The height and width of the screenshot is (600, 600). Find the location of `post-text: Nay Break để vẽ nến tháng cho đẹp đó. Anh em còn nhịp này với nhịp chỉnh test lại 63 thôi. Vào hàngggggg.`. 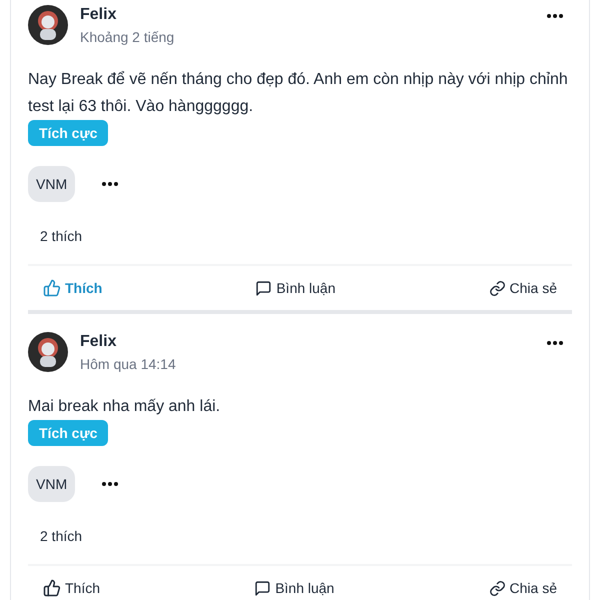

post-text: Nay Break để vẽ nến tháng cho đẹp đó. Anh em còn nhịp này với nhịp chỉnh test lại 63 thôi. Vào hàngggggg. is located at coordinates (298, 93).